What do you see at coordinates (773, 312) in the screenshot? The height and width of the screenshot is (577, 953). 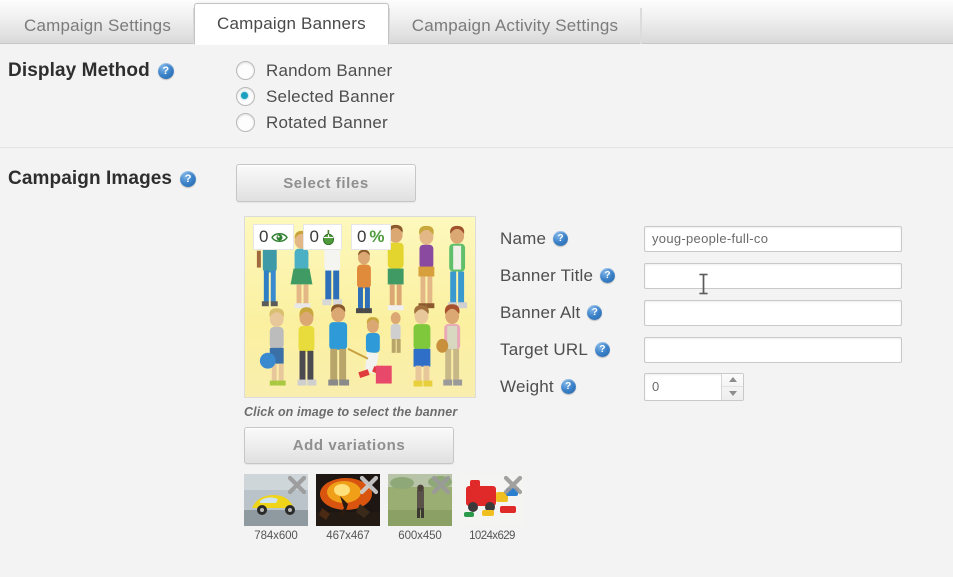 I see `banner-alt-input` at bounding box center [773, 312].